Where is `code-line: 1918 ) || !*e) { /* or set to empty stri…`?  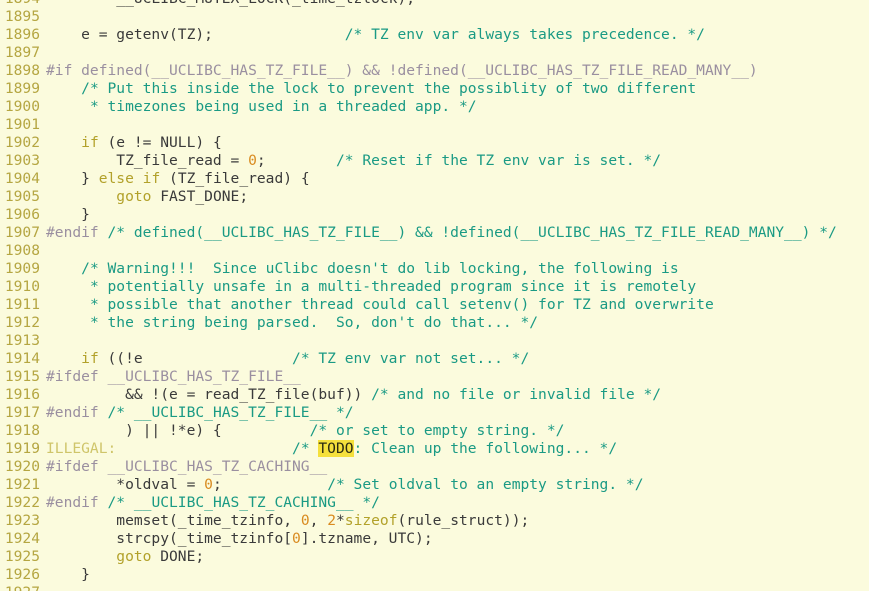 code-line: 1918 ) || !*e) { /* or set to empty stri… is located at coordinates (434, 431).